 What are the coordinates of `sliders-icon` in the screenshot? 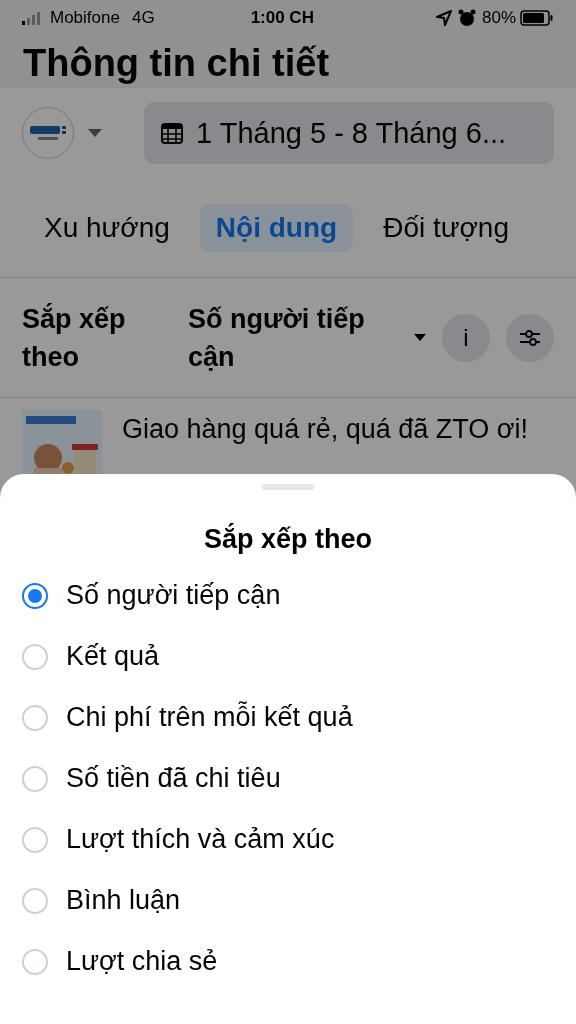 It's located at (530, 337).